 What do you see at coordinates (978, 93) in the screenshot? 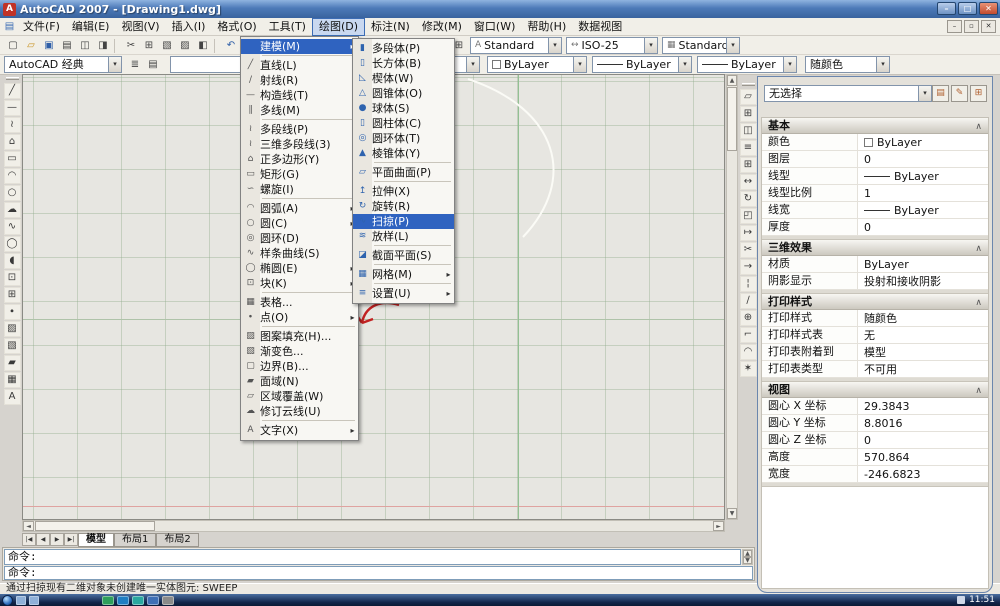
I see `select-objects-button: ⊞` at bounding box center [978, 93].